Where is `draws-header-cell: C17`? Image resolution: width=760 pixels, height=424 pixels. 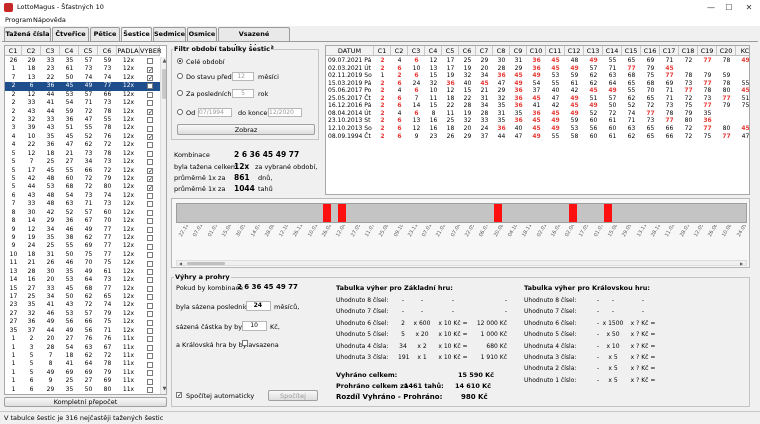
draws-header-cell: C17 is located at coordinates (669, 51).